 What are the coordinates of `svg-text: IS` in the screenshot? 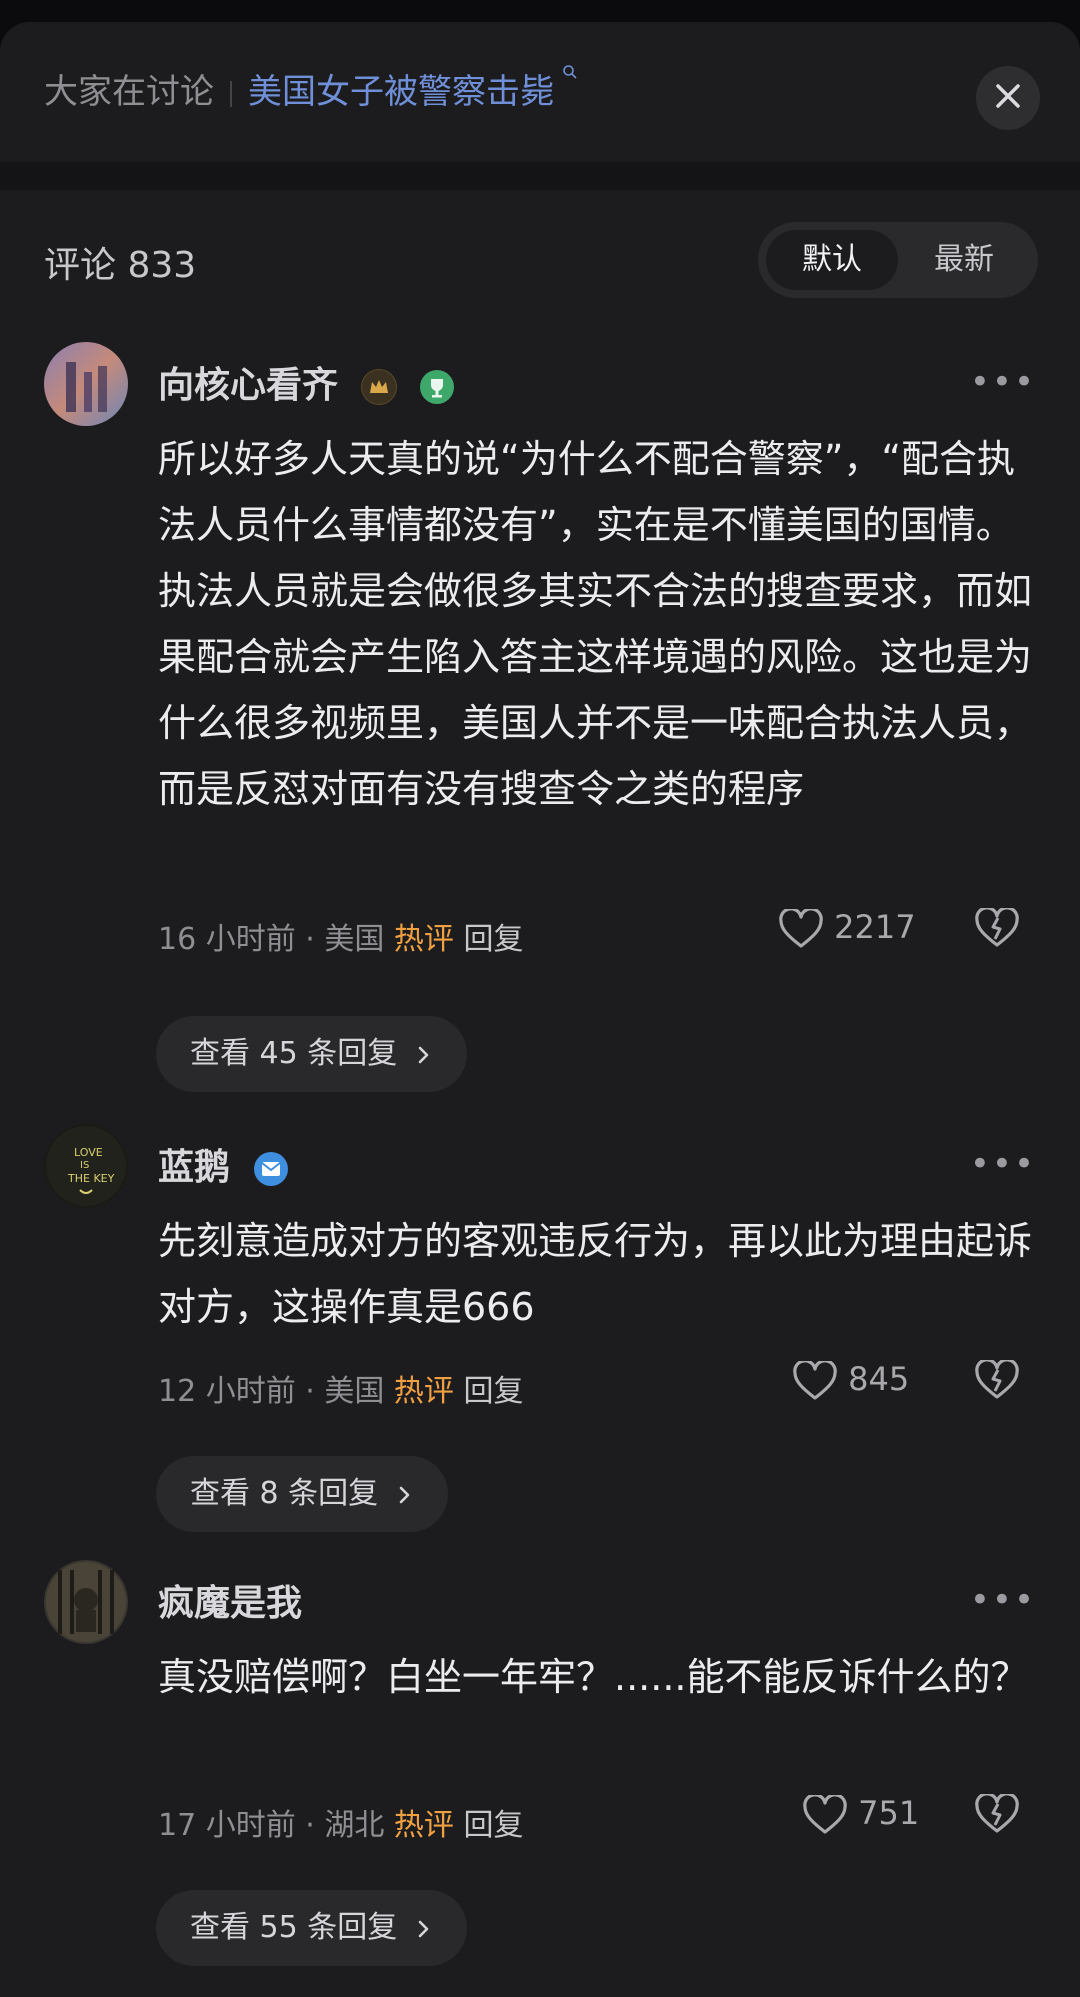 It's located at (84, 1165).